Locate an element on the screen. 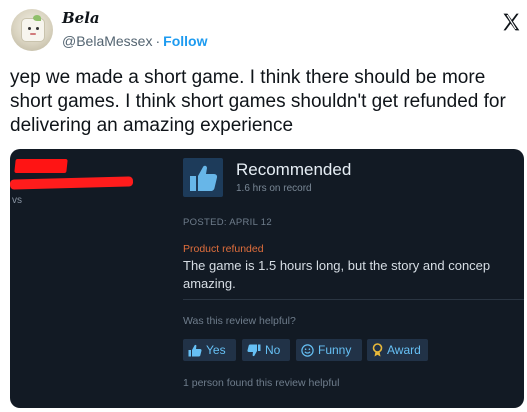 The image size is (527, 412). award-label: Award is located at coordinates (404, 350).